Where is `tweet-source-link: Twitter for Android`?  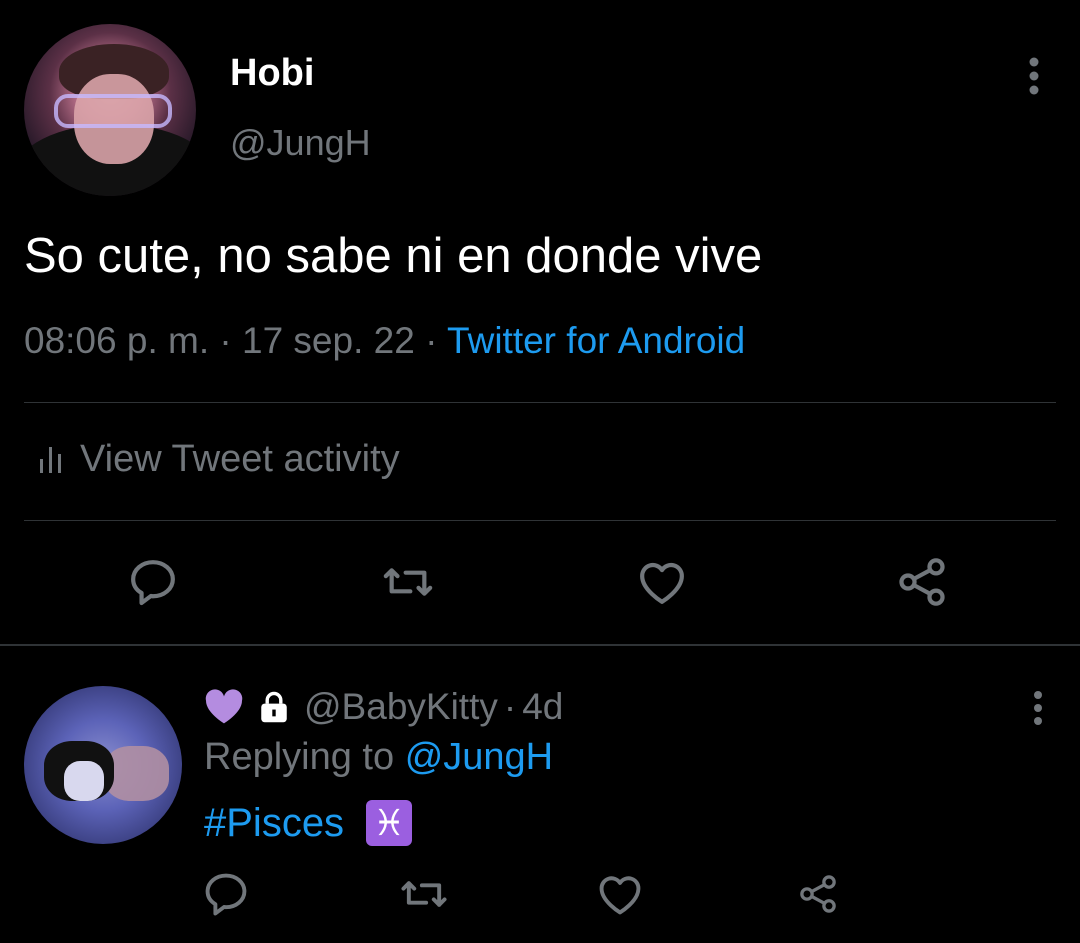 tweet-source-link: Twitter for Android is located at coordinates (596, 340).